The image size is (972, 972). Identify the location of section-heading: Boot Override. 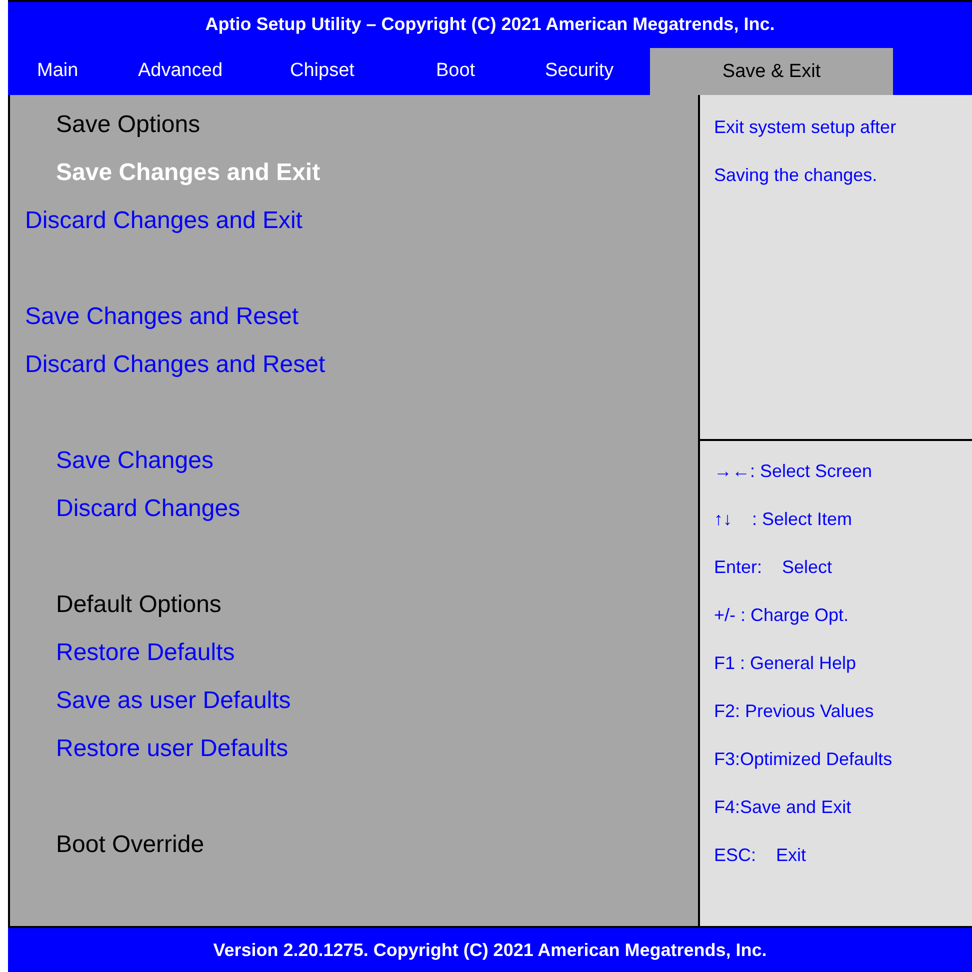
(130, 845).